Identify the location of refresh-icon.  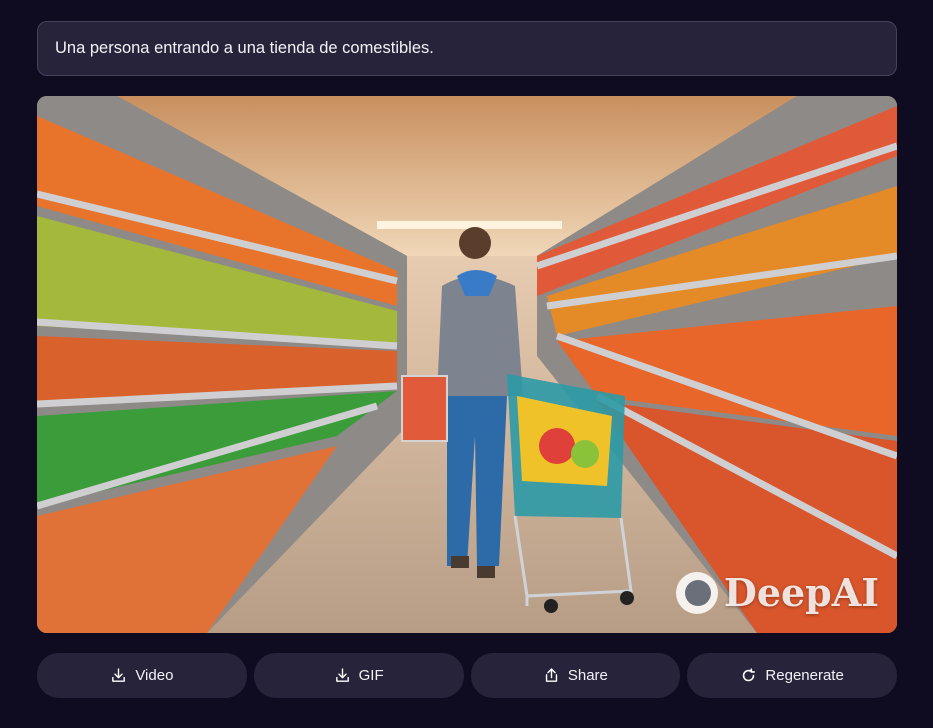
(749, 675).